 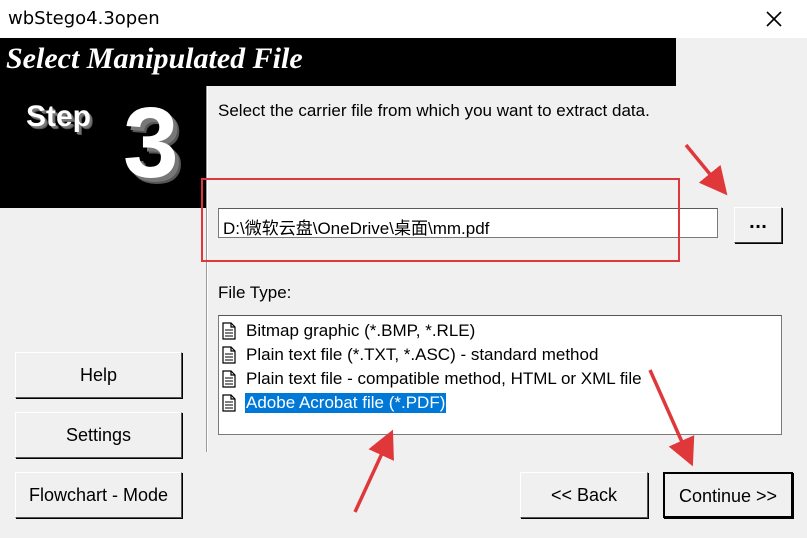 What do you see at coordinates (207, 269) in the screenshot?
I see `panel-divider-highlight` at bounding box center [207, 269].